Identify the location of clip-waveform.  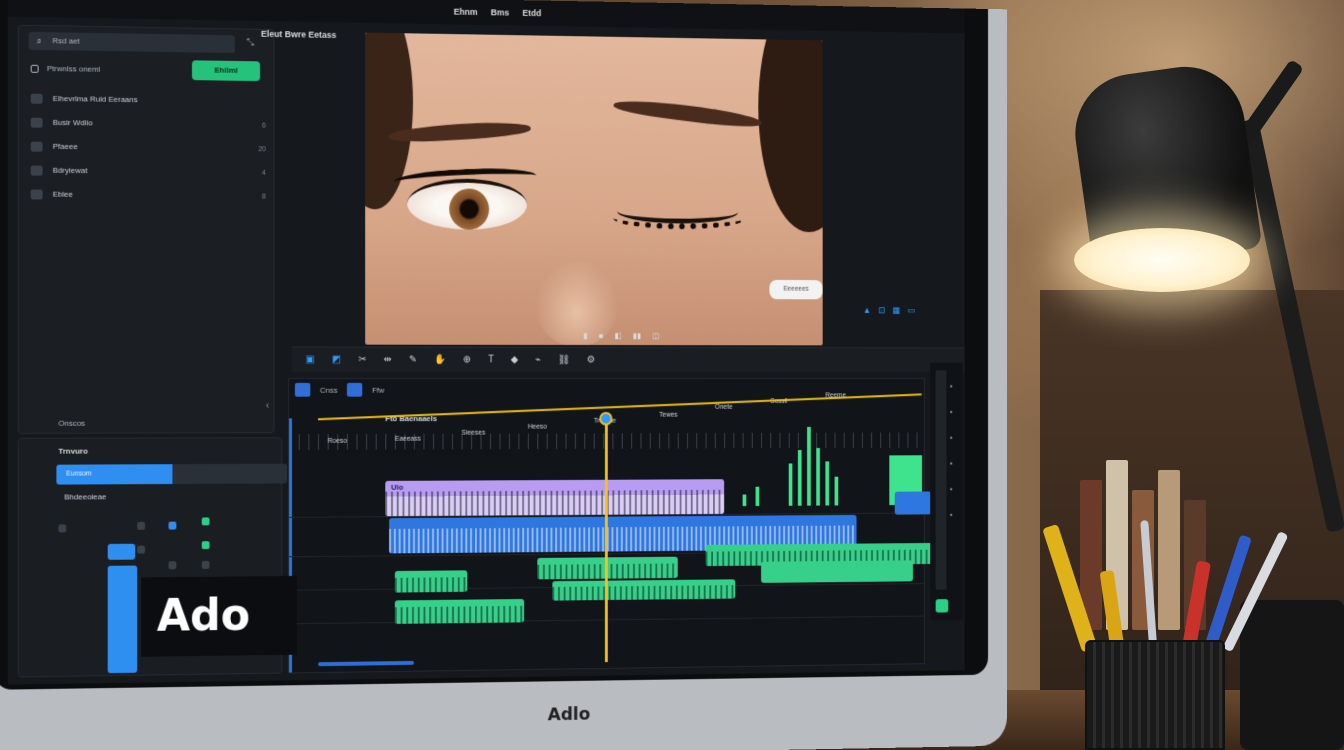
(459, 614).